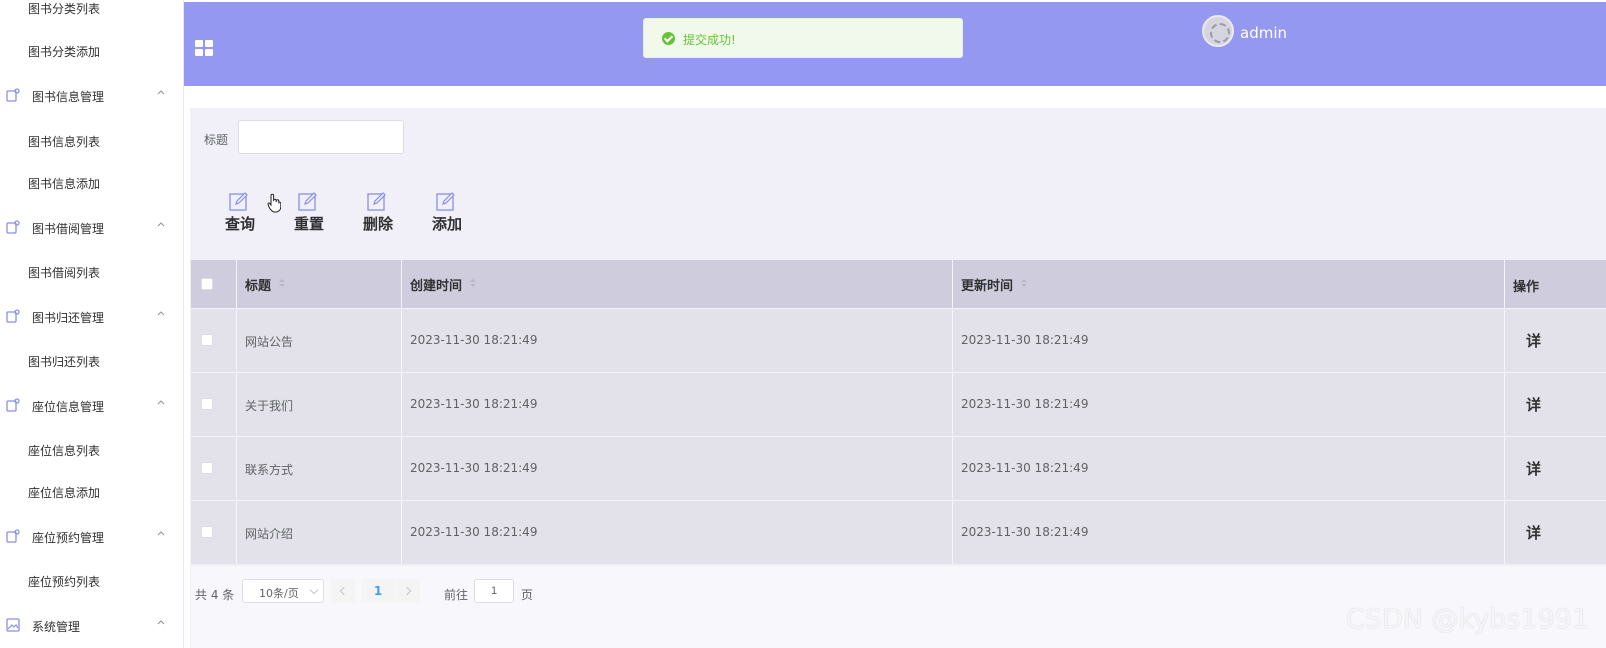 Image resolution: width=1606 pixels, height=648 pixels. I want to click on goto-label: 前往, so click(456, 595).